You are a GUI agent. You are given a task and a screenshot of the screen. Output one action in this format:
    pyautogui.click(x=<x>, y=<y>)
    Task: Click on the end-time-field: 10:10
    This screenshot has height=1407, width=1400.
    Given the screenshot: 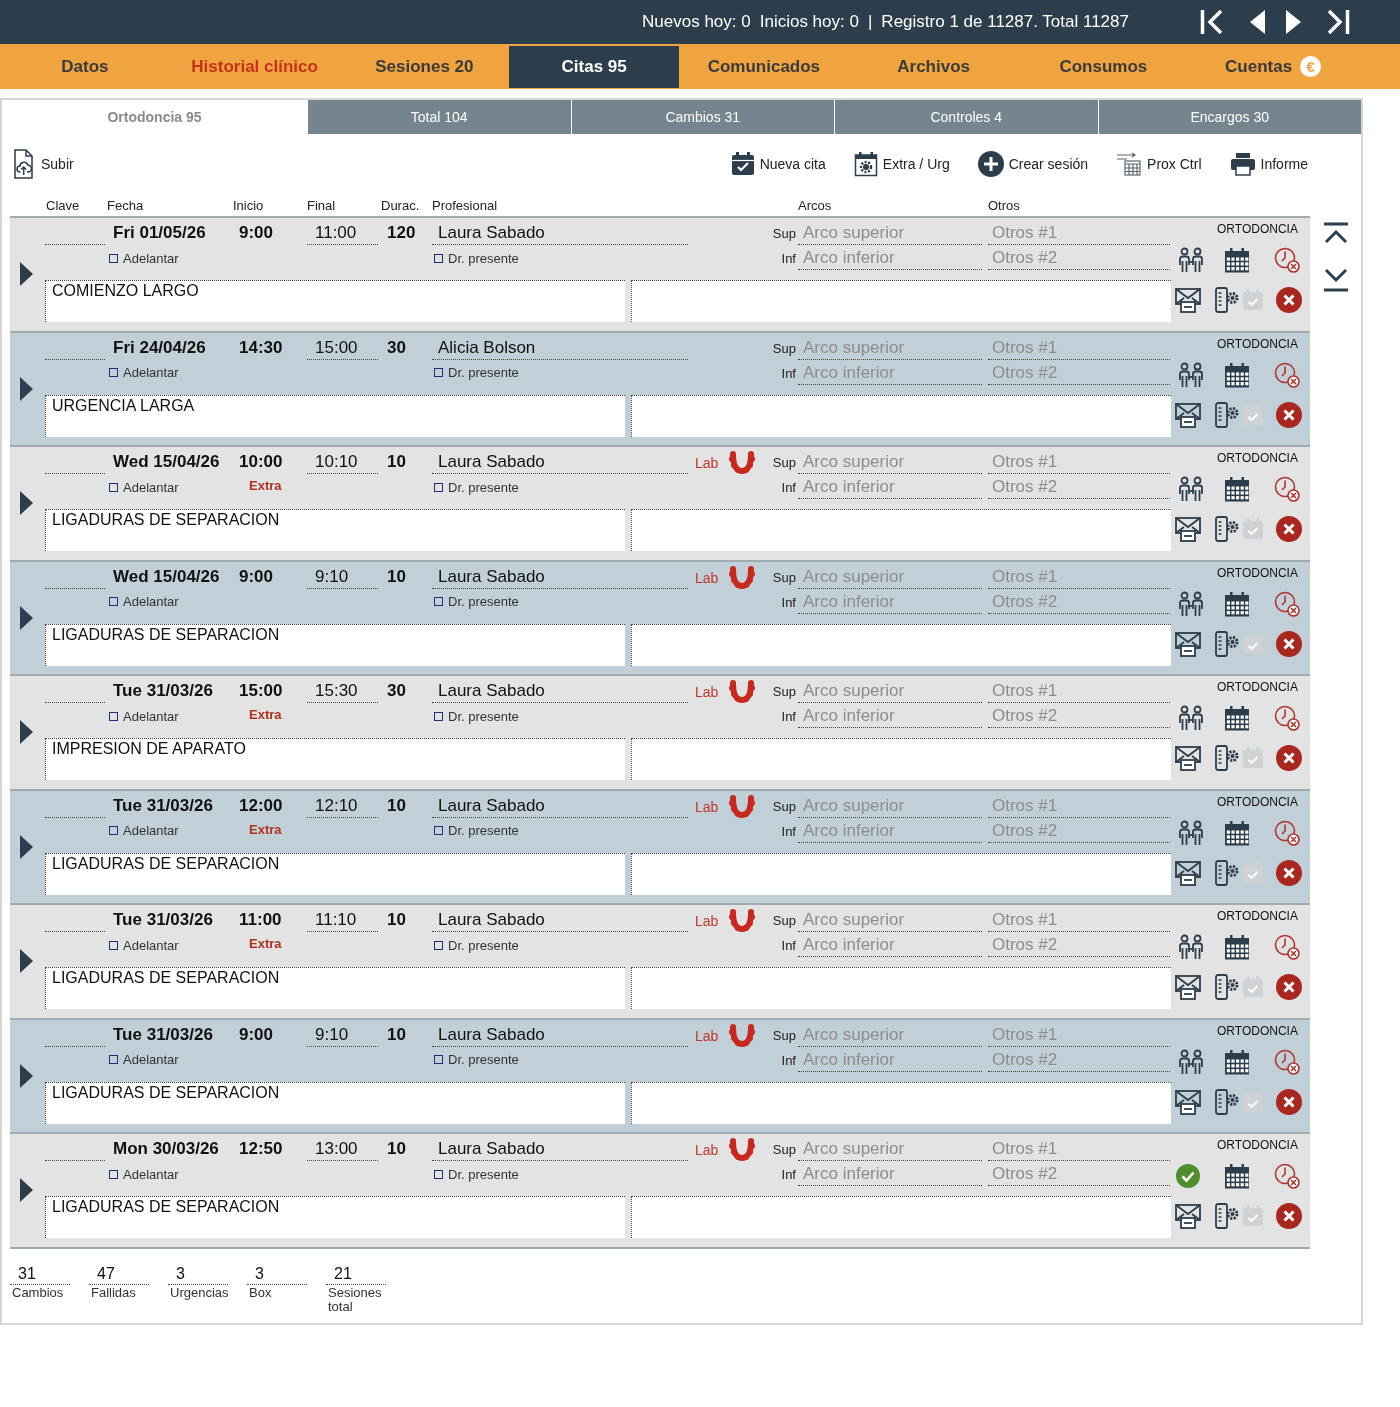 What is the action you would take?
    pyautogui.click(x=342, y=462)
    